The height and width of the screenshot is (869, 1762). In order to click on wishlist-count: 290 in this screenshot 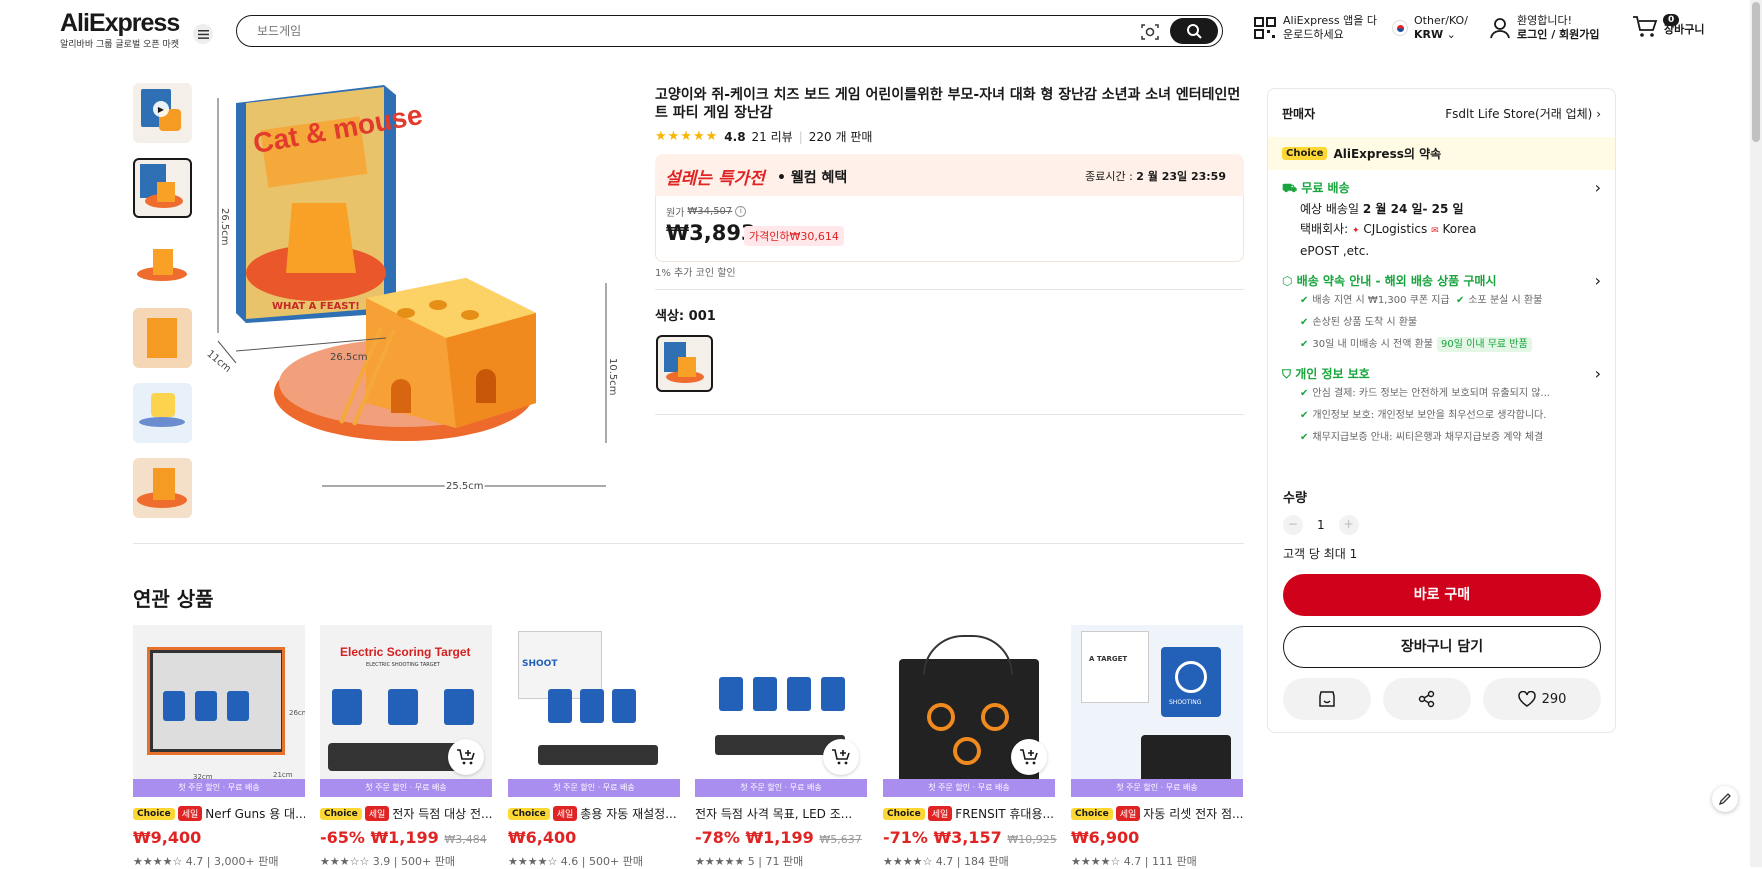, I will do `click(1554, 699)`.